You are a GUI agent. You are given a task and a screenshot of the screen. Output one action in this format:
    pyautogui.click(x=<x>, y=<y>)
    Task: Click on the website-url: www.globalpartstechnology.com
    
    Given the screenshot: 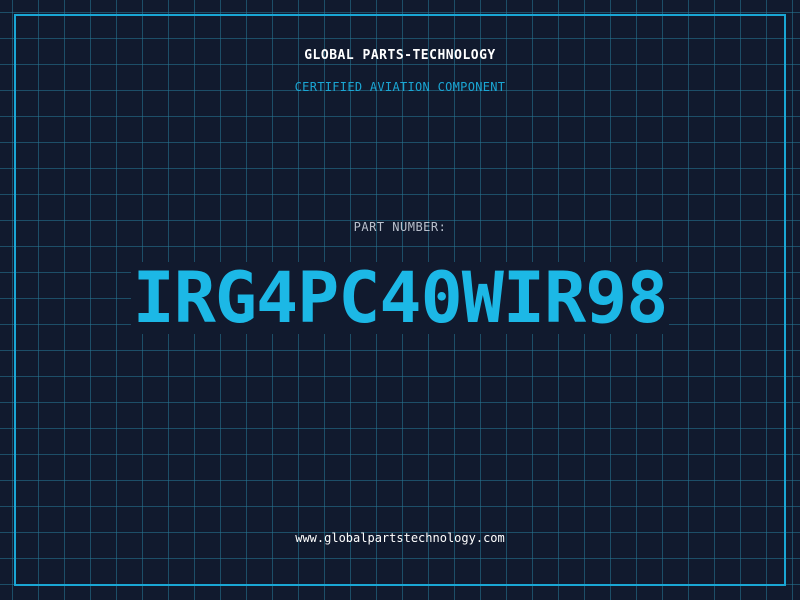 What is the action you would take?
    pyautogui.click(x=400, y=538)
    